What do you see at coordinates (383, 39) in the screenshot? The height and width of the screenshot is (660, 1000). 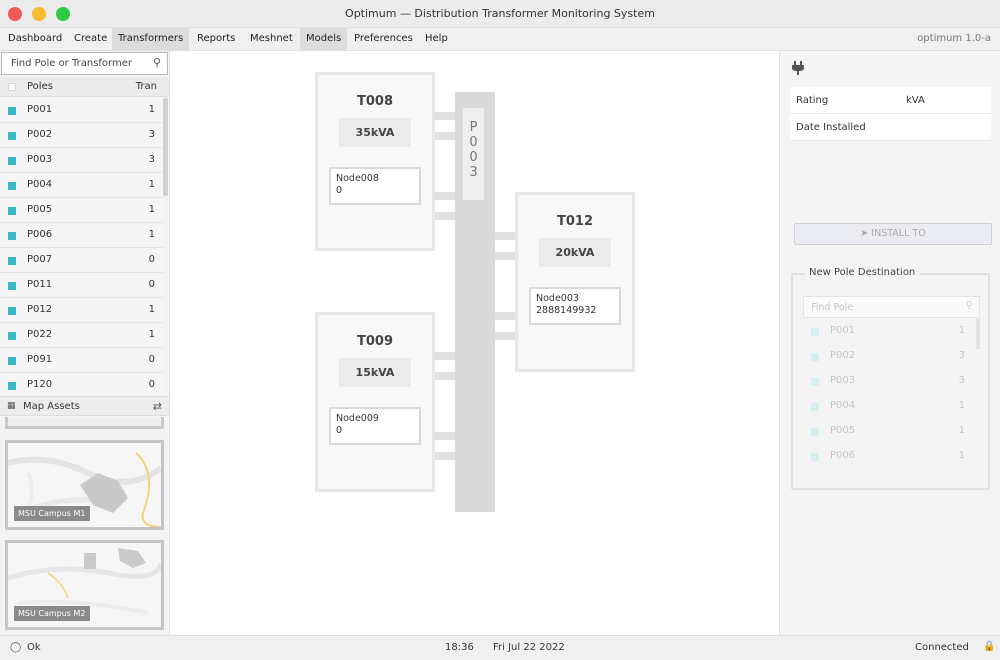 I see `menu-preferences: Preferences` at bounding box center [383, 39].